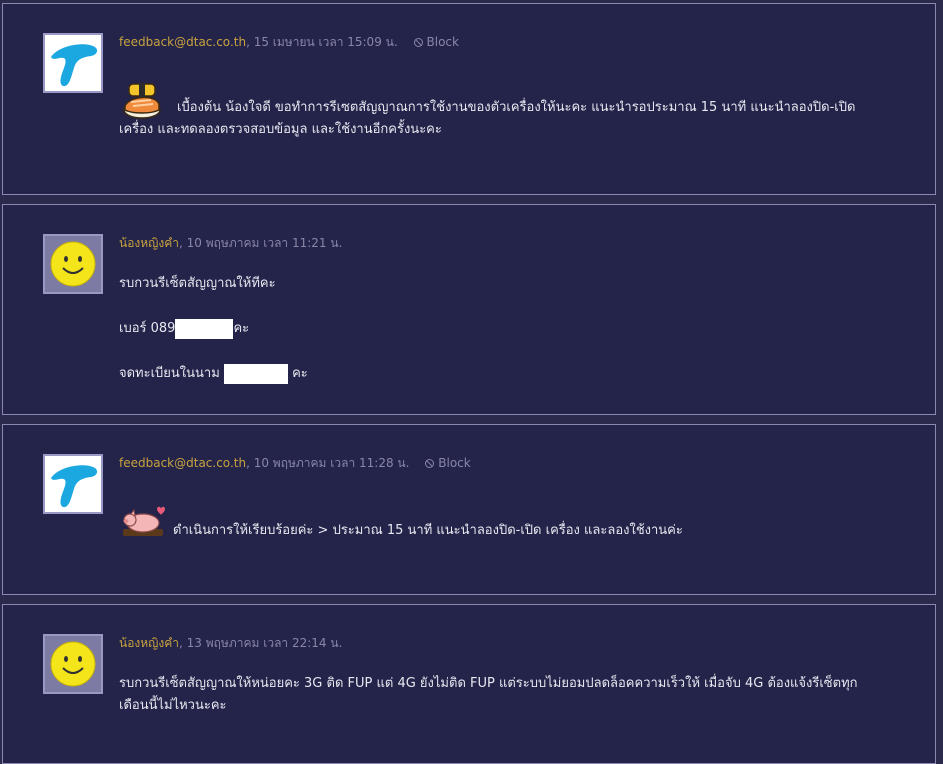 The width and height of the screenshot is (943, 764). What do you see at coordinates (171, 373) in the screenshot?
I see `register-prefix: จดทะเบียนในนาม` at bounding box center [171, 373].